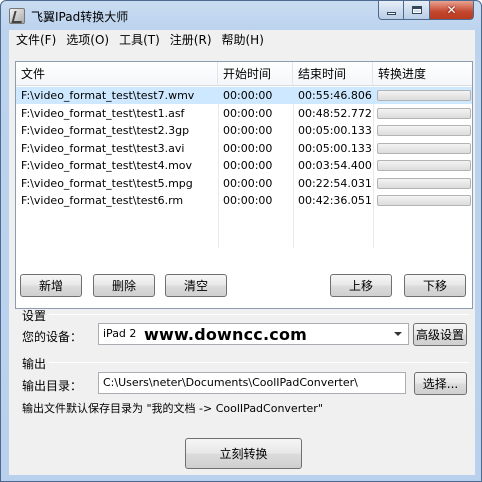 Image resolution: width=482 pixels, height=482 pixels. I want to click on column-header-end-time: 结束时间, so click(333, 74).